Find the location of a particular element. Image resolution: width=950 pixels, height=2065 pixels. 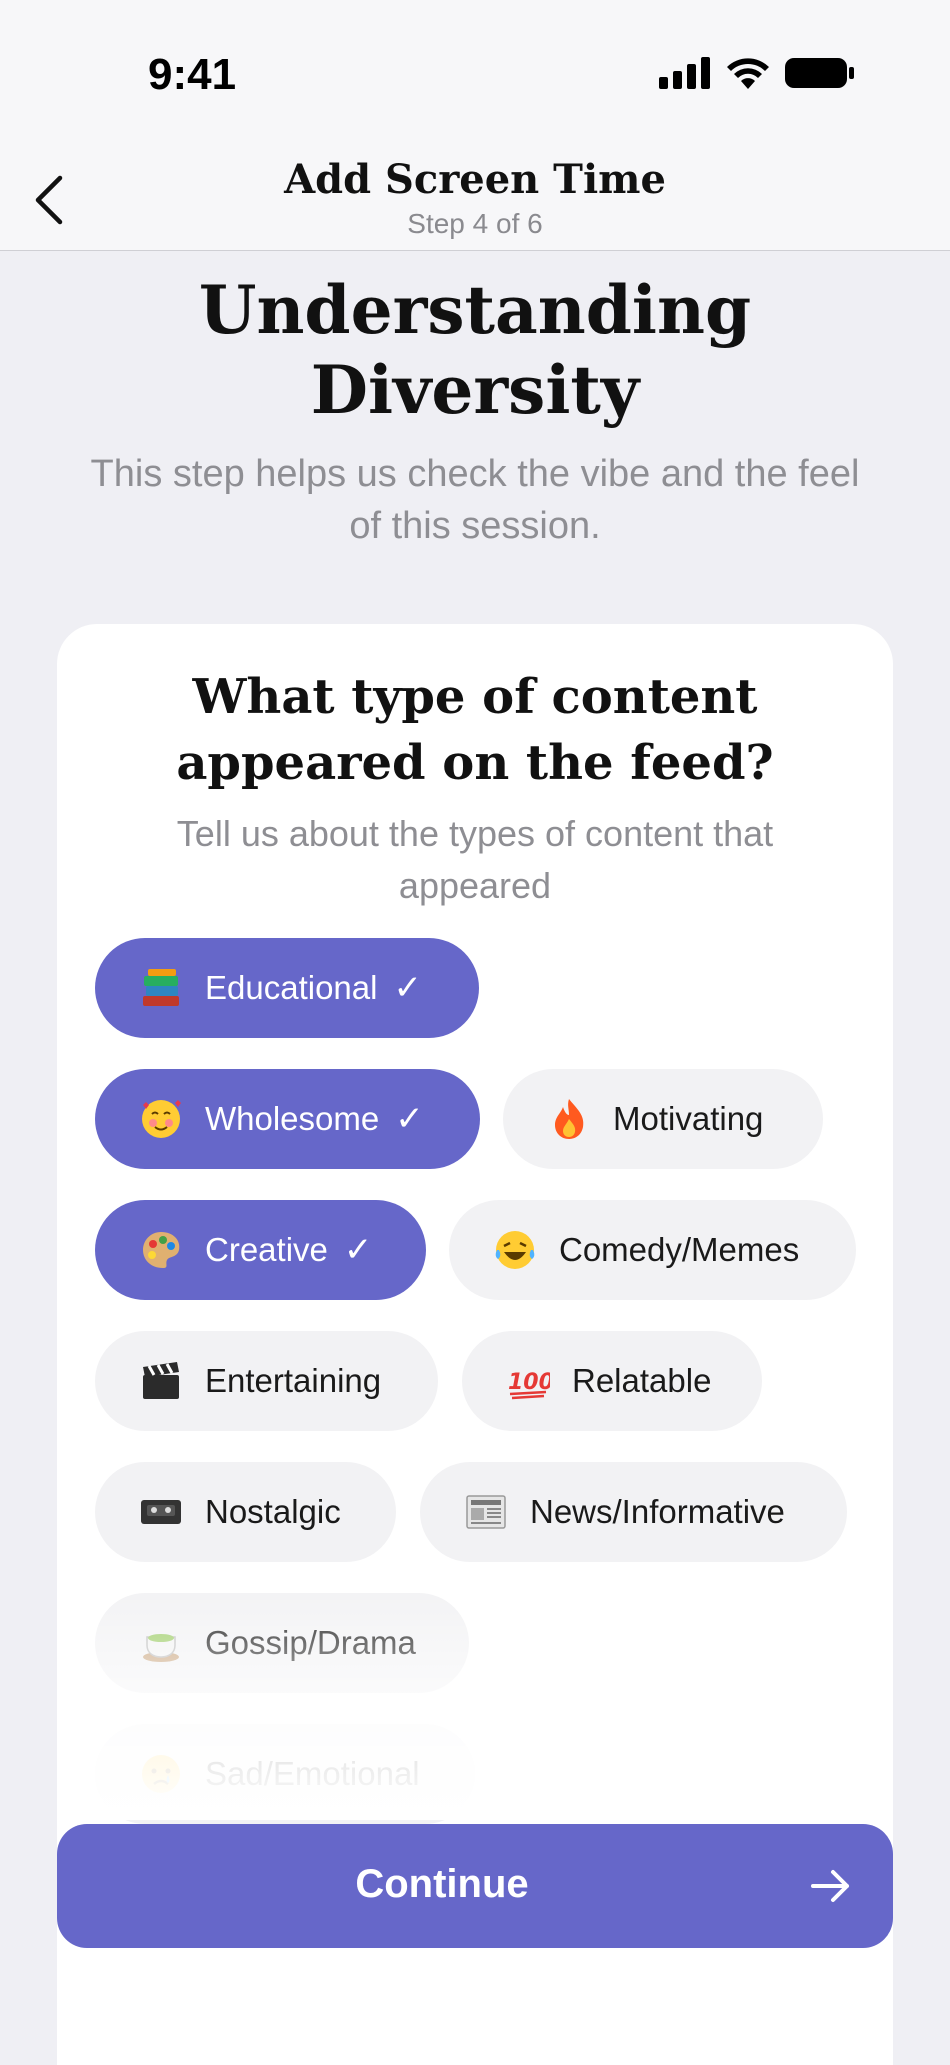

battery-icon is located at coordinates (819, 73).